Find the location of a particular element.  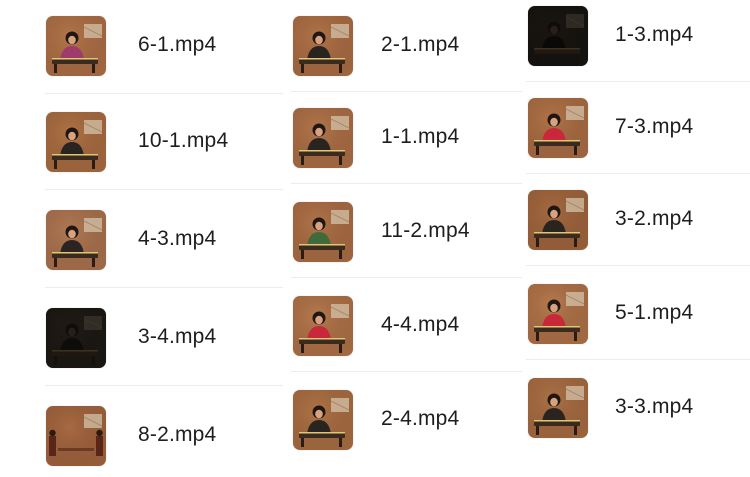

file-item: 3-2.mp4 is located at coordinates (638, 220).